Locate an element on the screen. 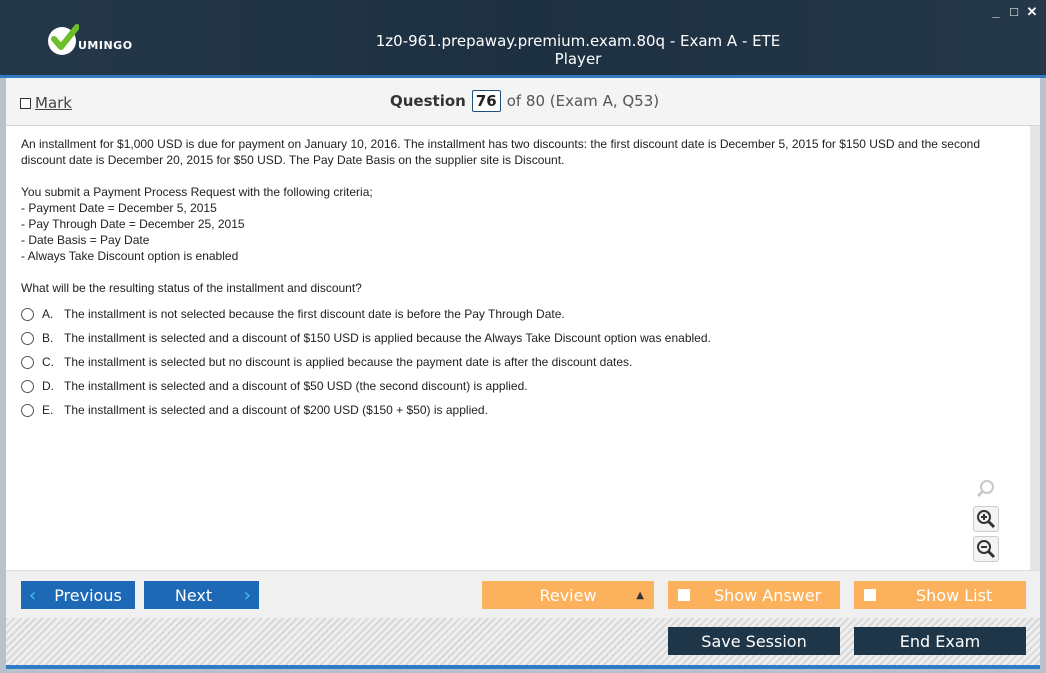  app-logo: UMINGO is located at coordinates (90, 40).